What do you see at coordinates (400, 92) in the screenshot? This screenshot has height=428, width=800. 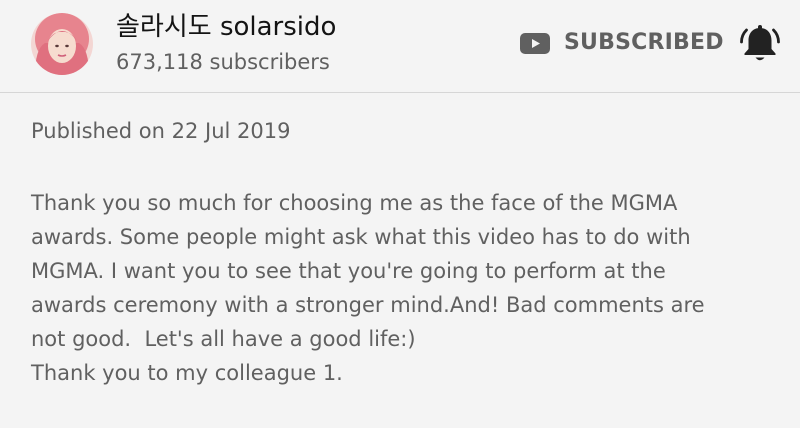 I see `header-divider` at bounding box center [400, 92].